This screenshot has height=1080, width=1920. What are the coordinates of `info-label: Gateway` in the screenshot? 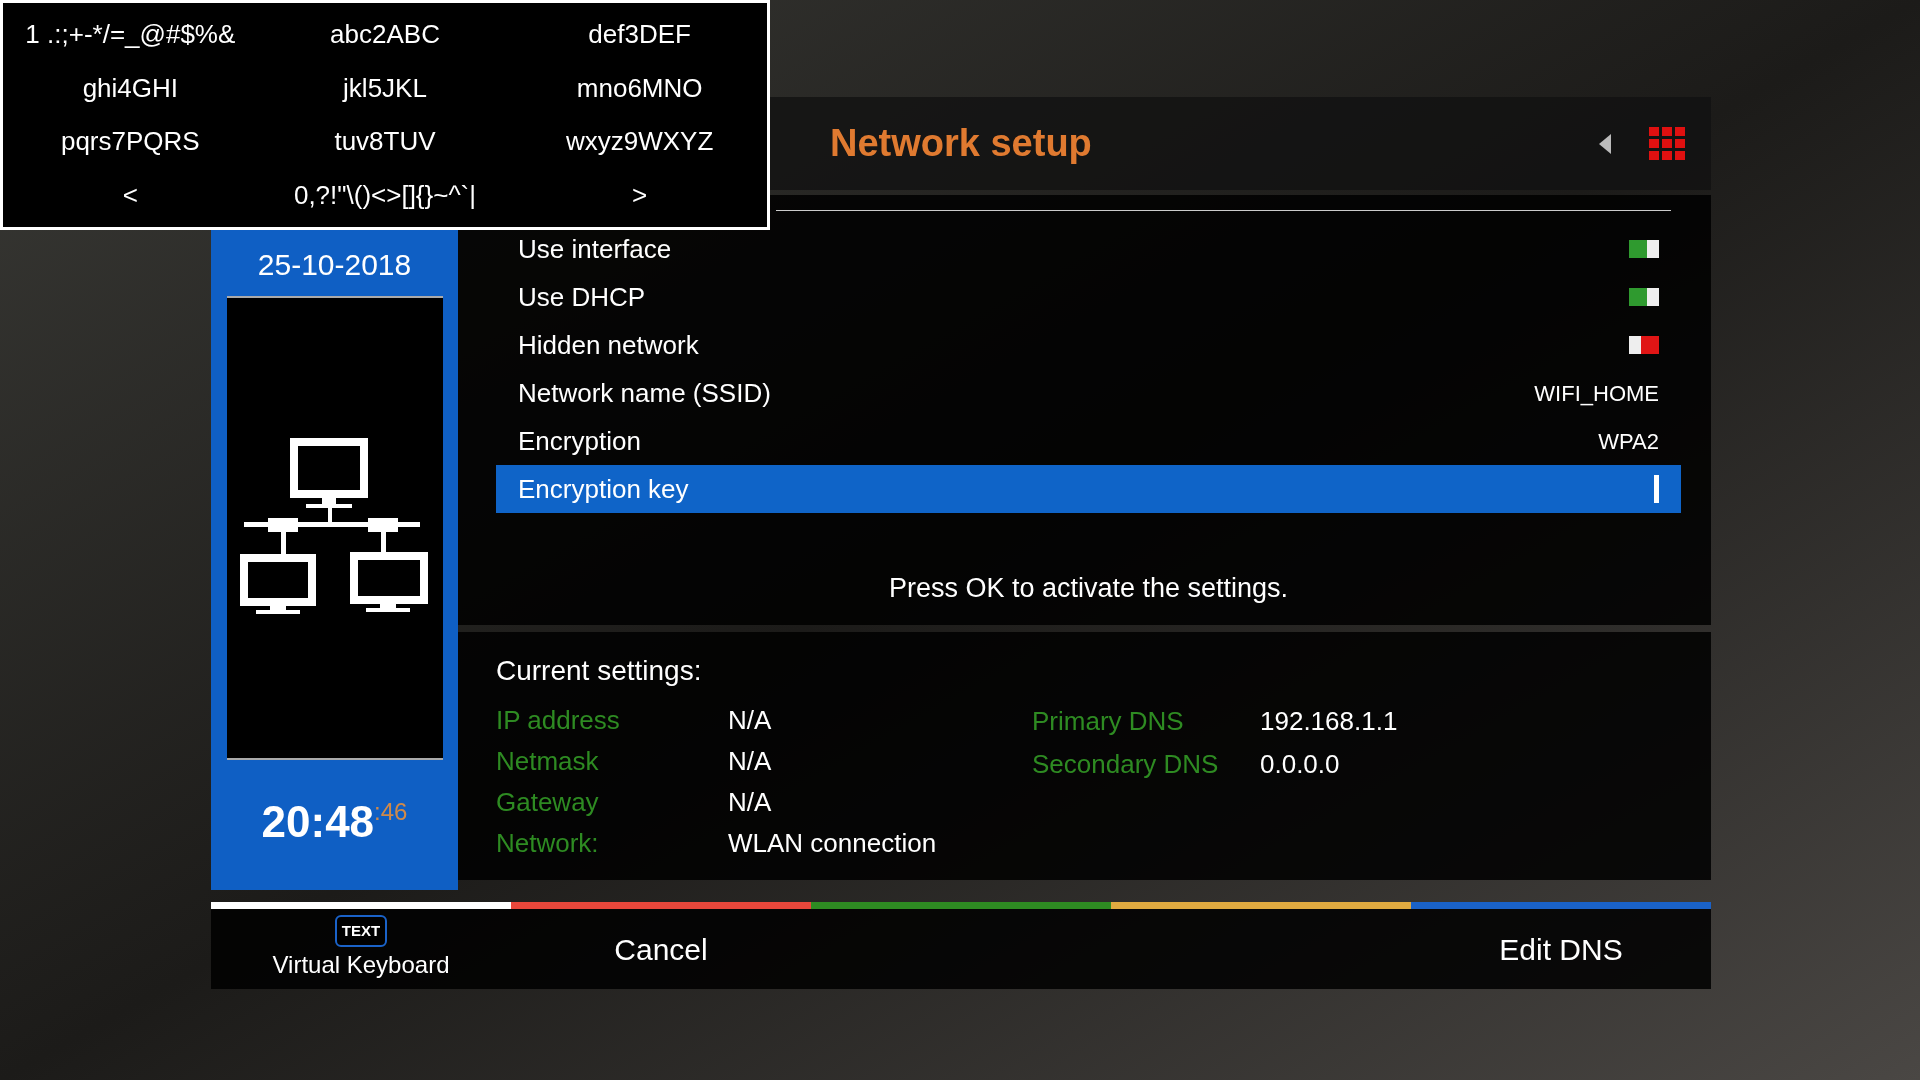 It's located at (548, 802).